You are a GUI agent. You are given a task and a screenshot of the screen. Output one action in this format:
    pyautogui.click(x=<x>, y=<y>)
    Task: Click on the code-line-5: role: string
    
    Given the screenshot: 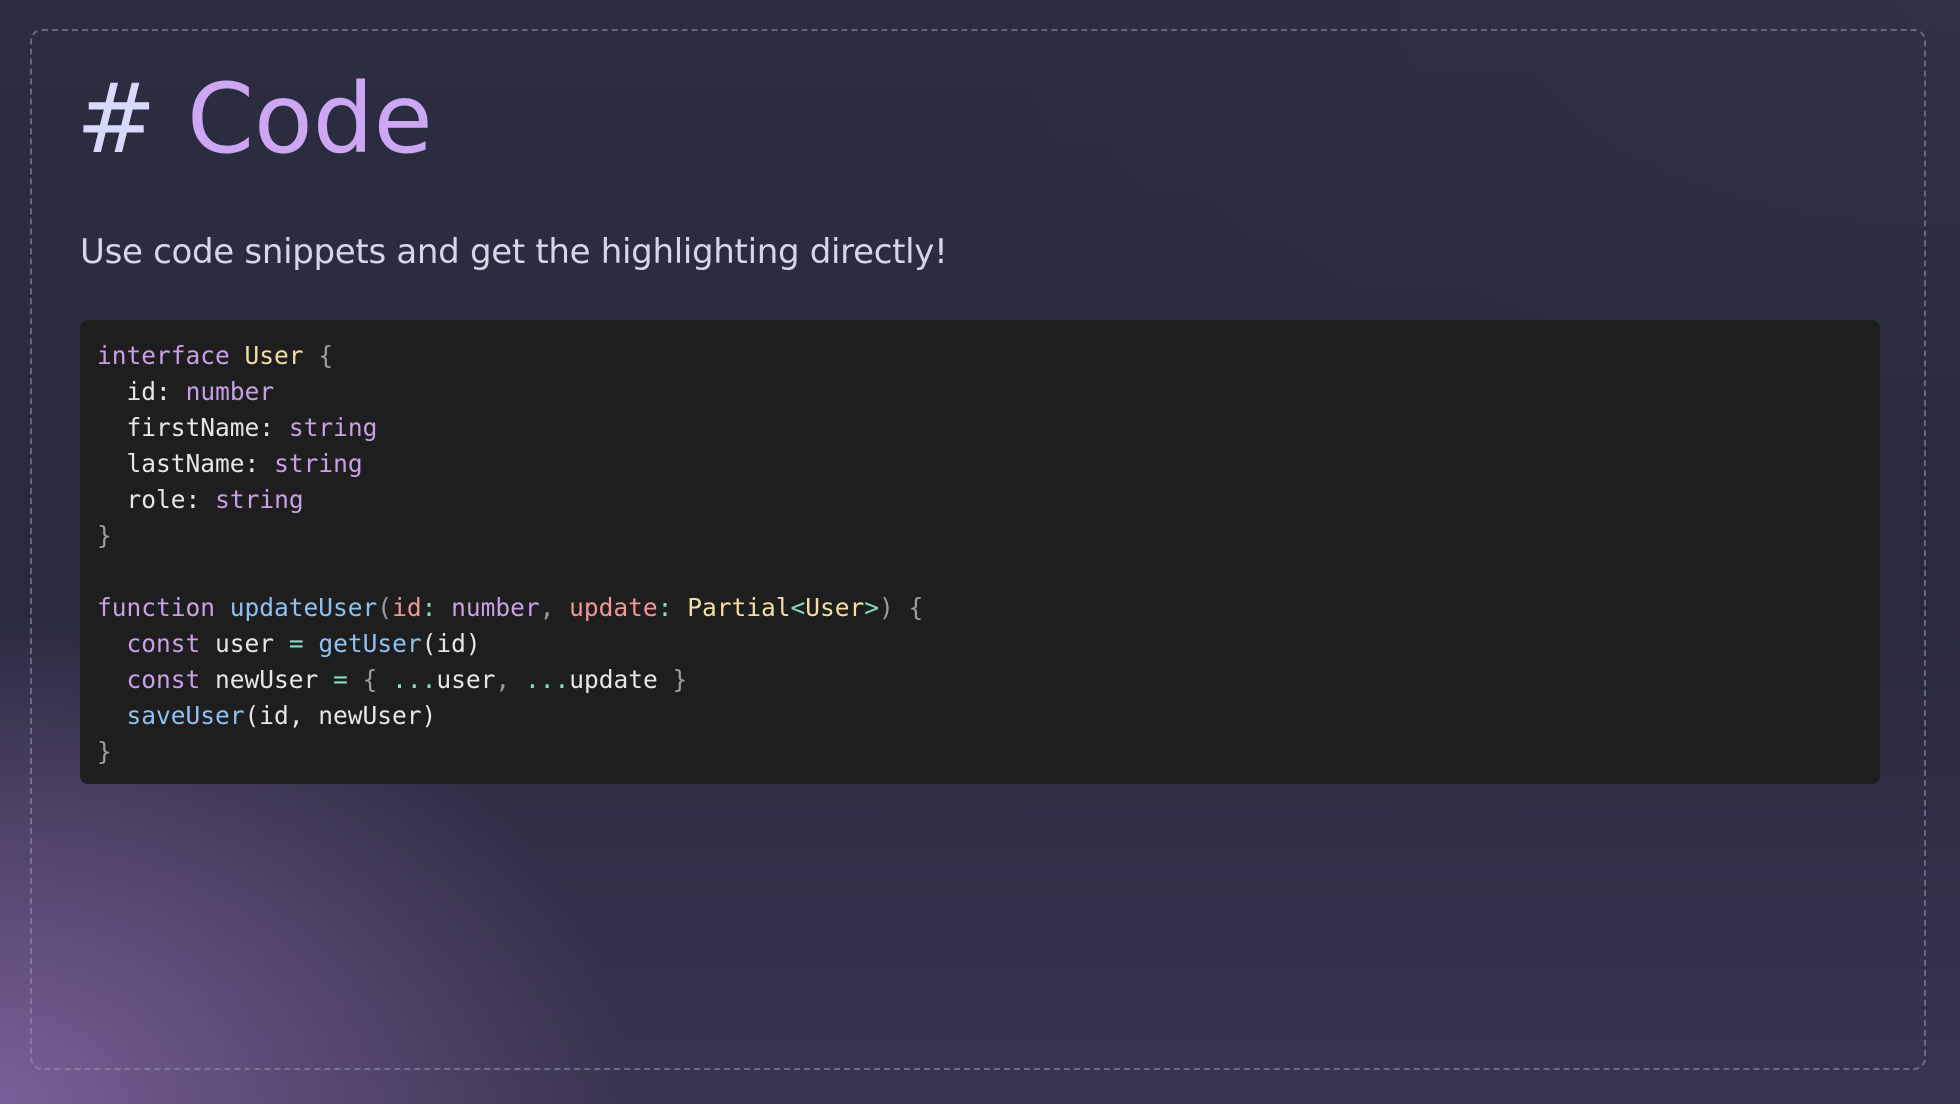 What is the action you would take?
    pyautogui.click(x=980, y=500)
    